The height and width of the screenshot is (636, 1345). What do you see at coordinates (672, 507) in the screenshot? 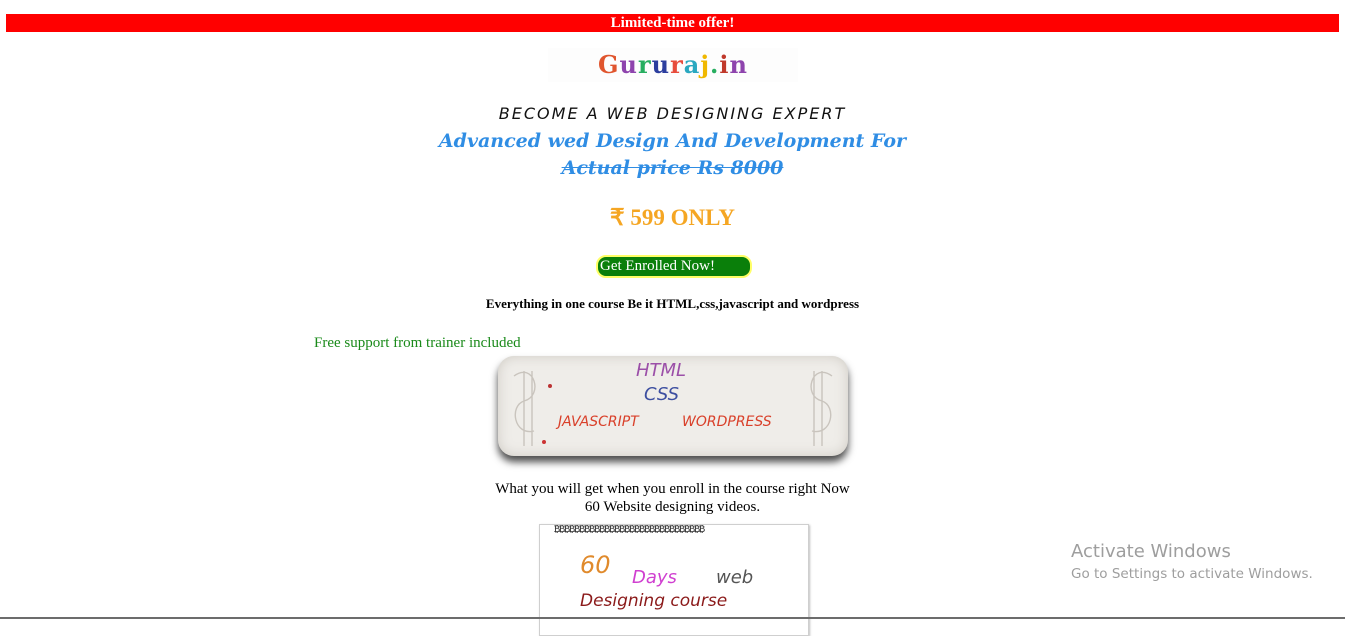
I see `benefit-videos: 60 Website designing videos.` at bounding box center [672, 507].